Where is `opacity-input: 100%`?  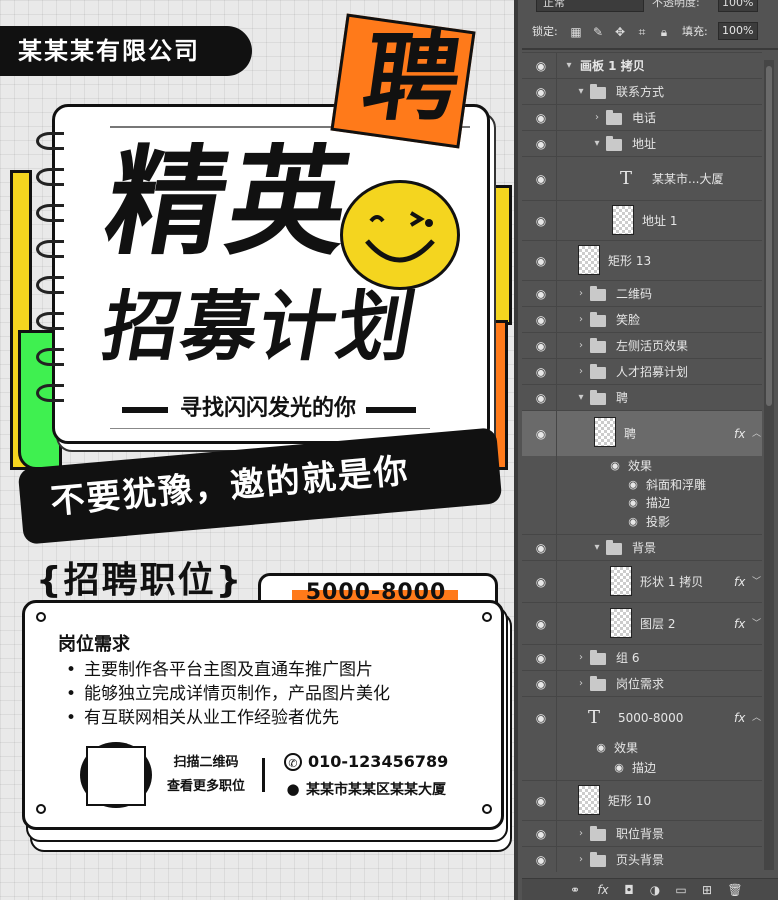
opacity-input: 100% is located at coordinates (738, 6).